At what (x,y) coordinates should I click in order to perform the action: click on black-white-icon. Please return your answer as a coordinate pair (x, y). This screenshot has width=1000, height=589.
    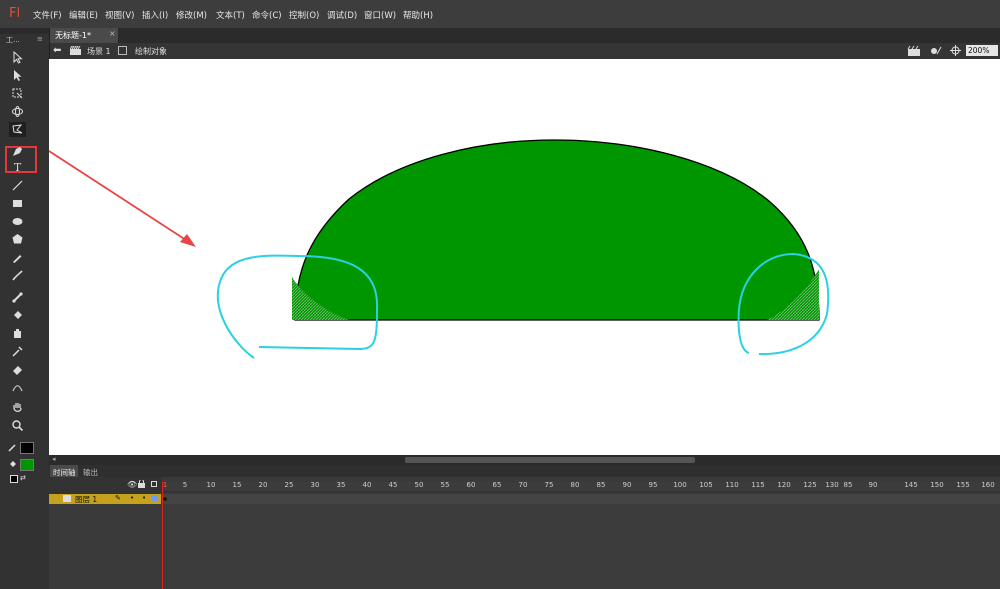
    Looking at the image, I should click on (14, 479).